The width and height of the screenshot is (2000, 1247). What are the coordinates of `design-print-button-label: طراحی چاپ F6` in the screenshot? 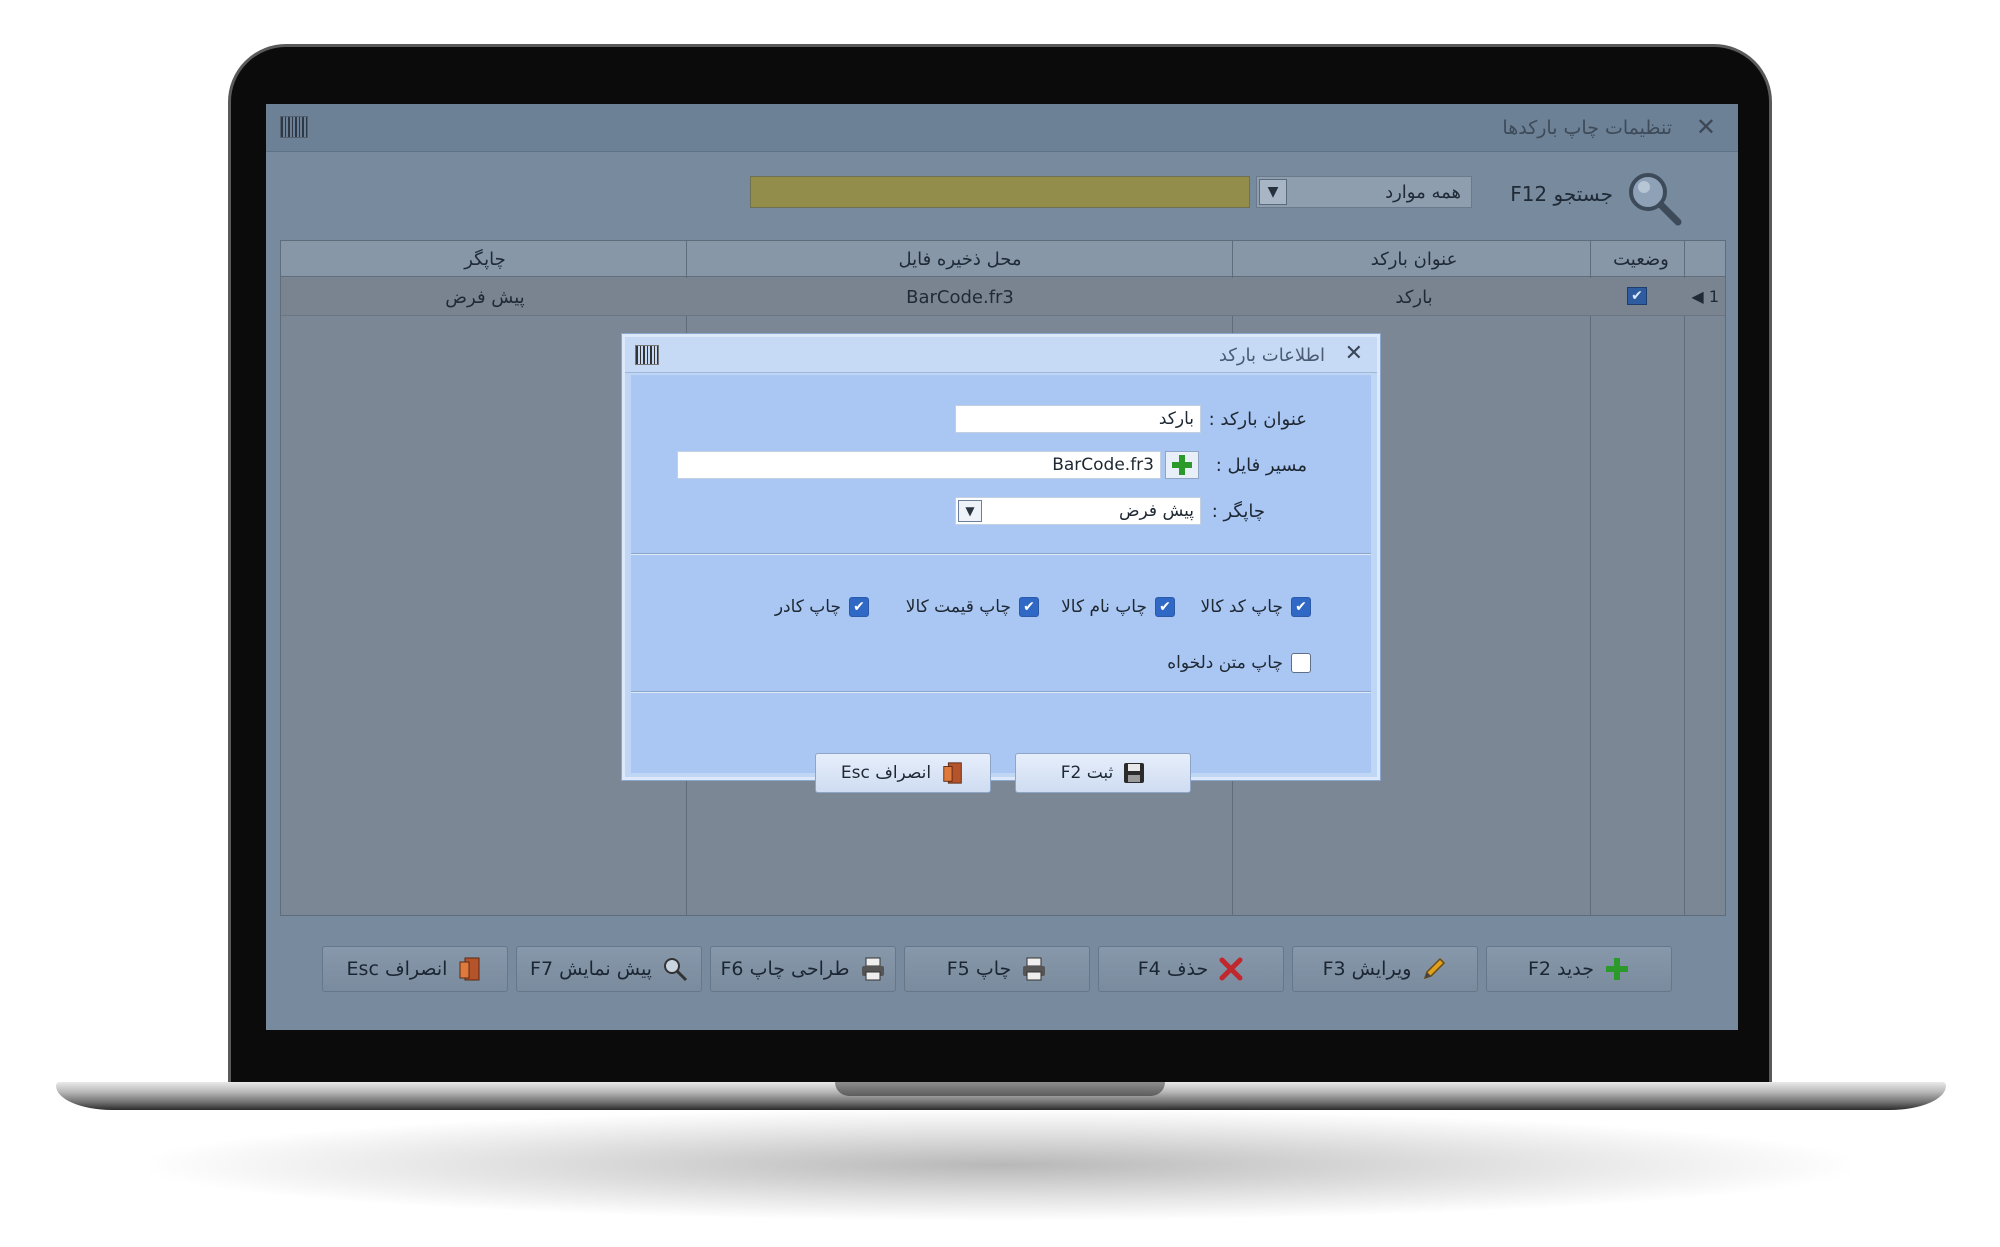 It's located at (785, 969).